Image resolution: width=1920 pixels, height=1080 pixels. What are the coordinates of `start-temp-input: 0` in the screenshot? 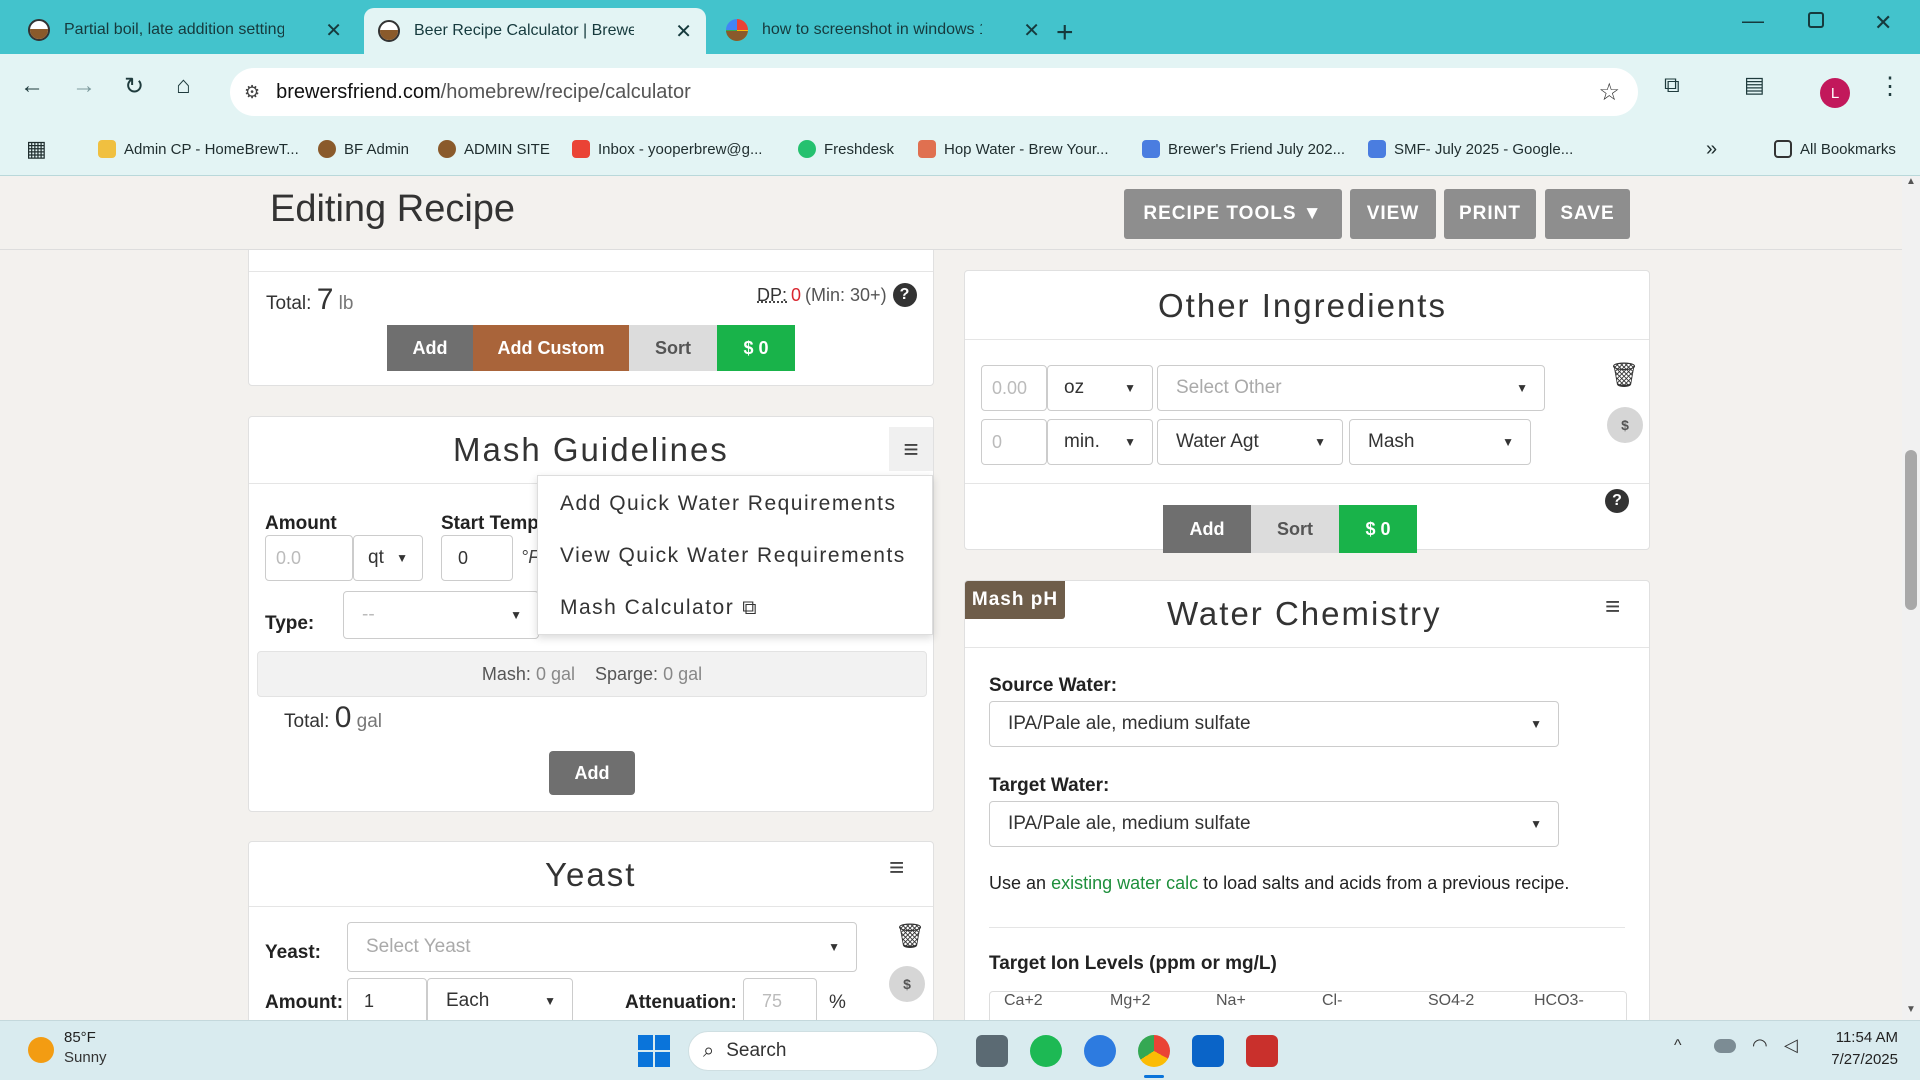 It's located at (477, 558).